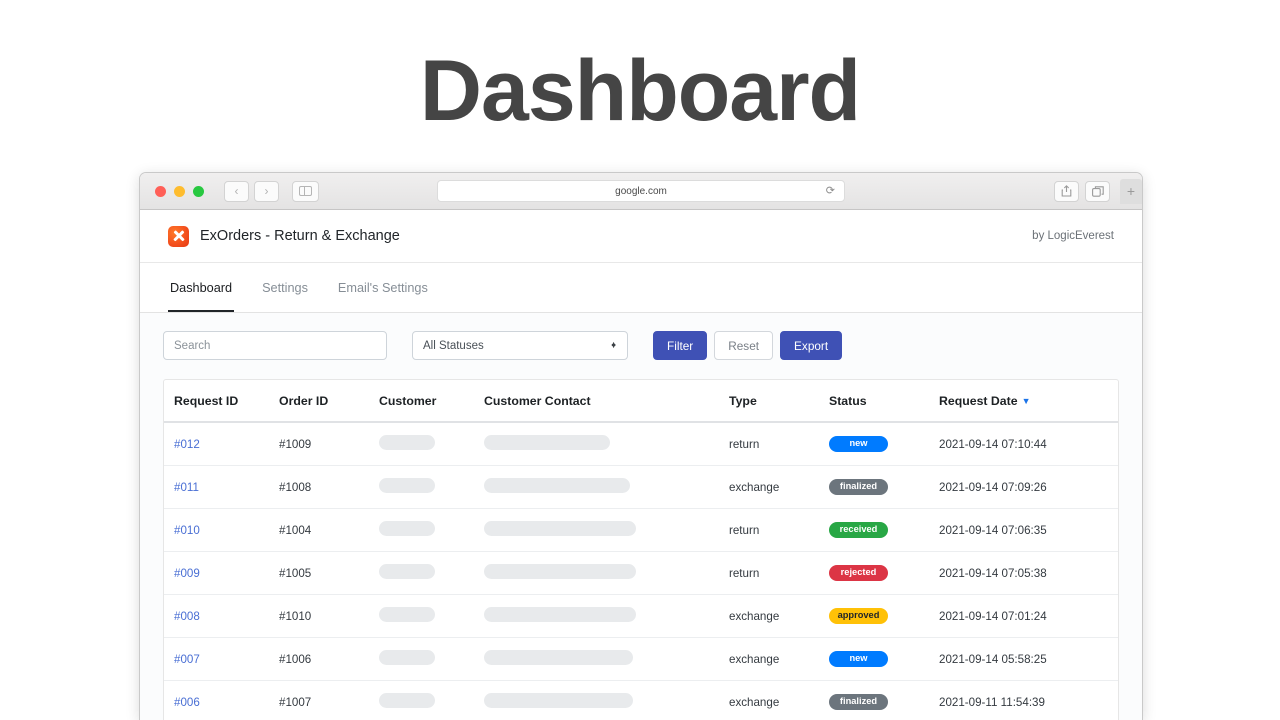 The height and width of the screenshot is (720, 1280). I want to click on cell-status: finalized, so click(884, 700).